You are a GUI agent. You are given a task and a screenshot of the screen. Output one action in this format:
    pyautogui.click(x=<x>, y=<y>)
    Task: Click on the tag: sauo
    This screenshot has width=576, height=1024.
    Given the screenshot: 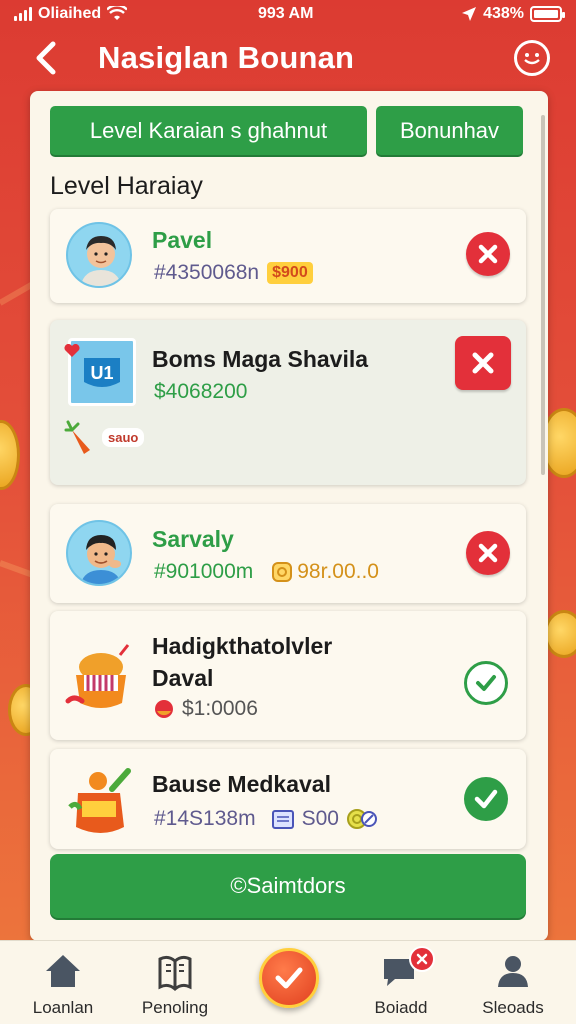 What is the action you would take?
    pyautogui.click(x=104, y=437)
    